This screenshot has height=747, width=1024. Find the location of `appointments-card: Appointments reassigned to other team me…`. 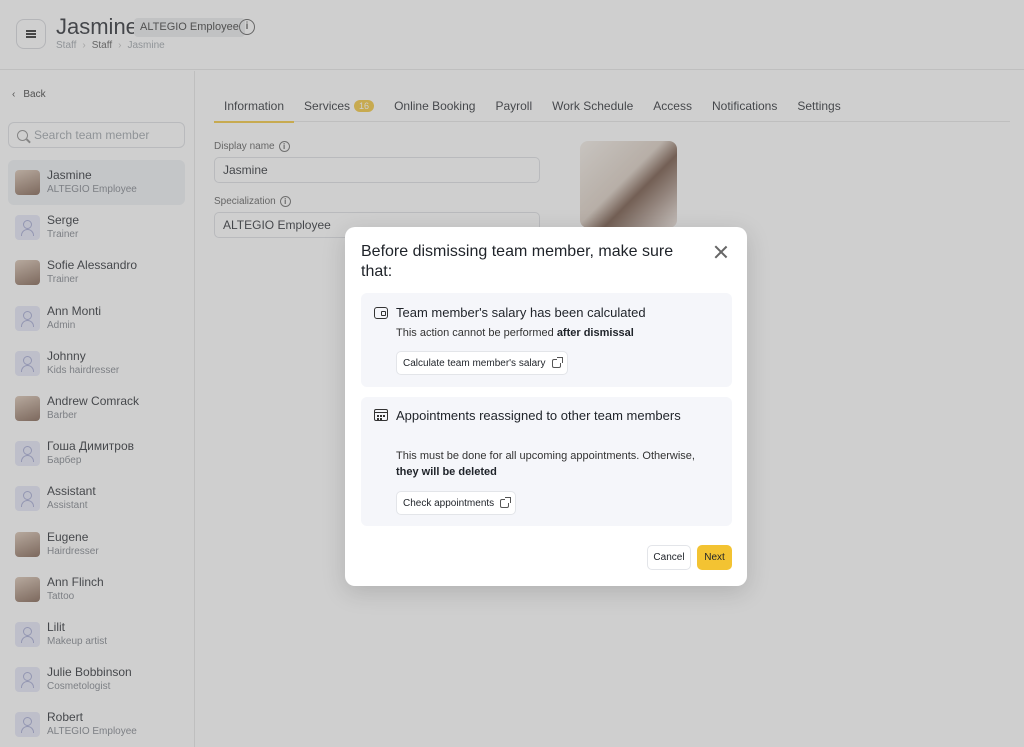

appointments-card: Appointments reassigned to other team me… is located at coordinates (546, 461).